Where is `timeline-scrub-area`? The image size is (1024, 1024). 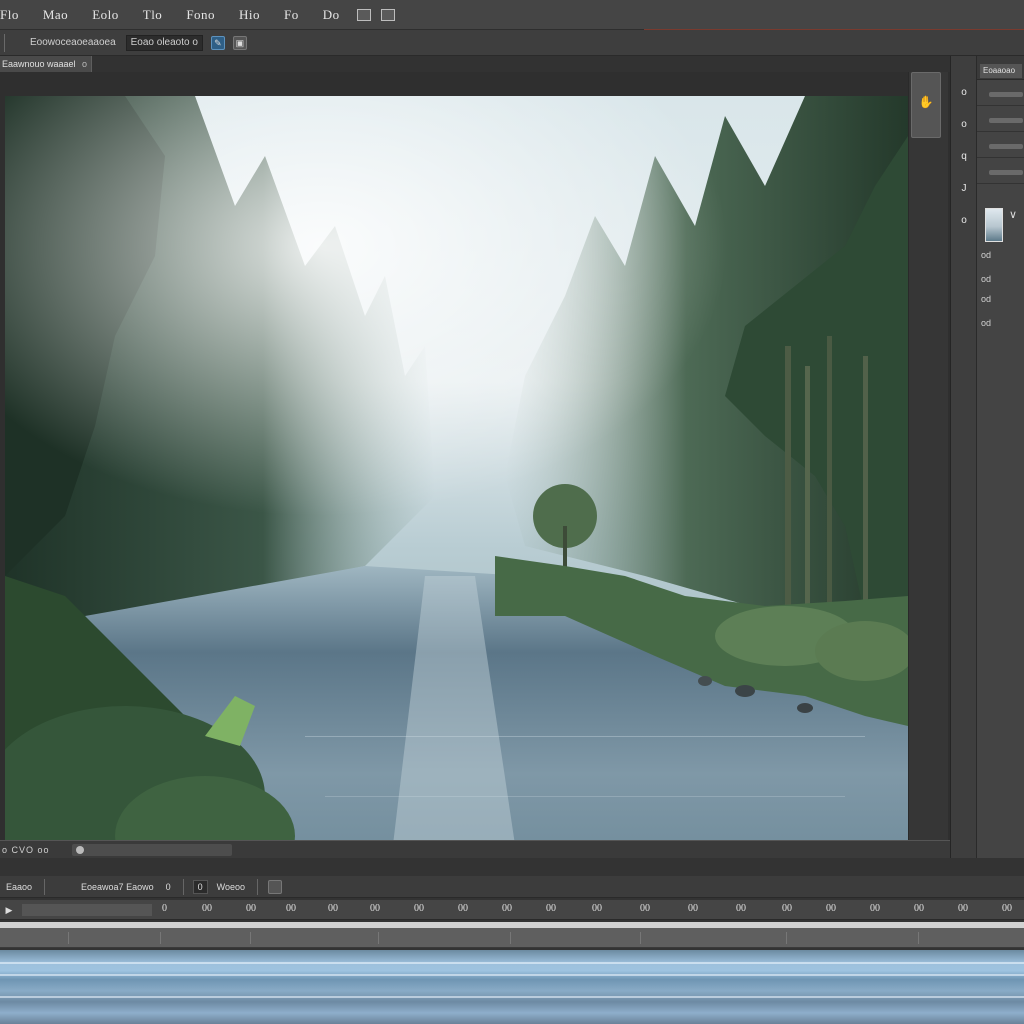 timeline-scrub-area is located at coordinates (87, 910).